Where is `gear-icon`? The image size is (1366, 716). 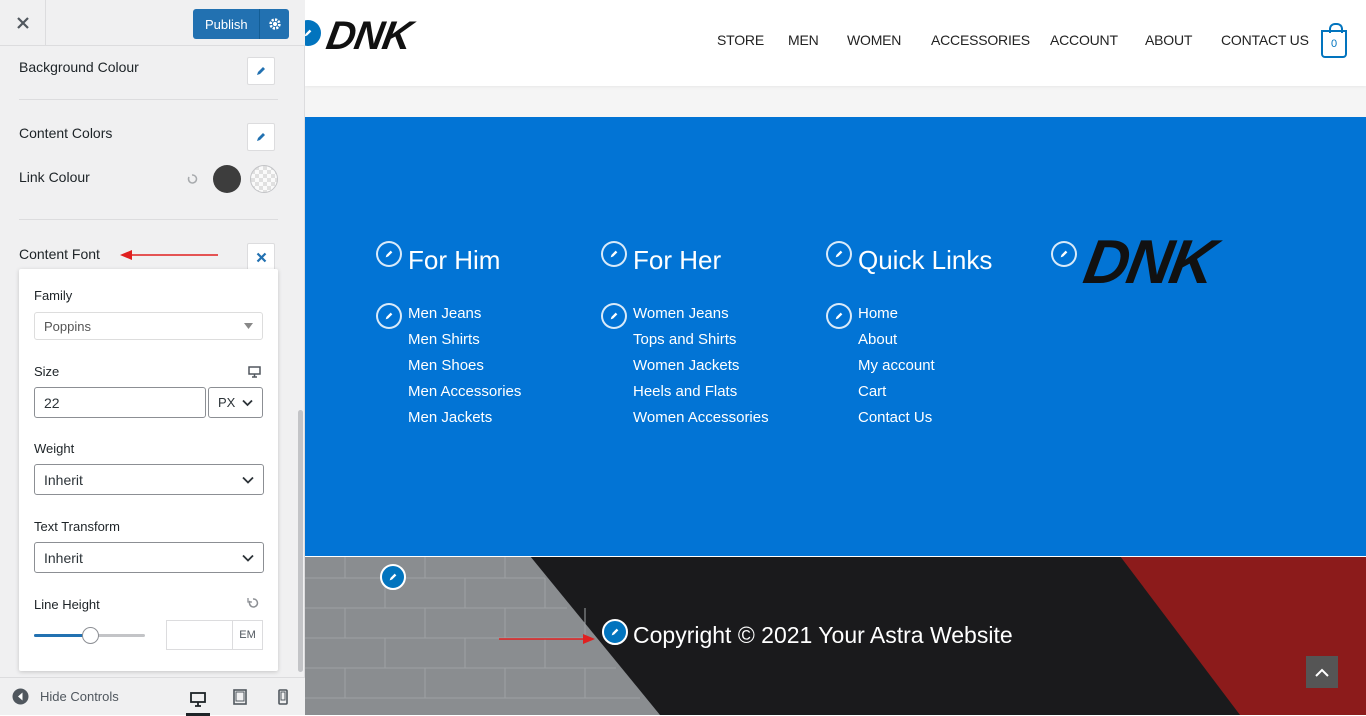
gear-icon is located at coordinates (274, 24).